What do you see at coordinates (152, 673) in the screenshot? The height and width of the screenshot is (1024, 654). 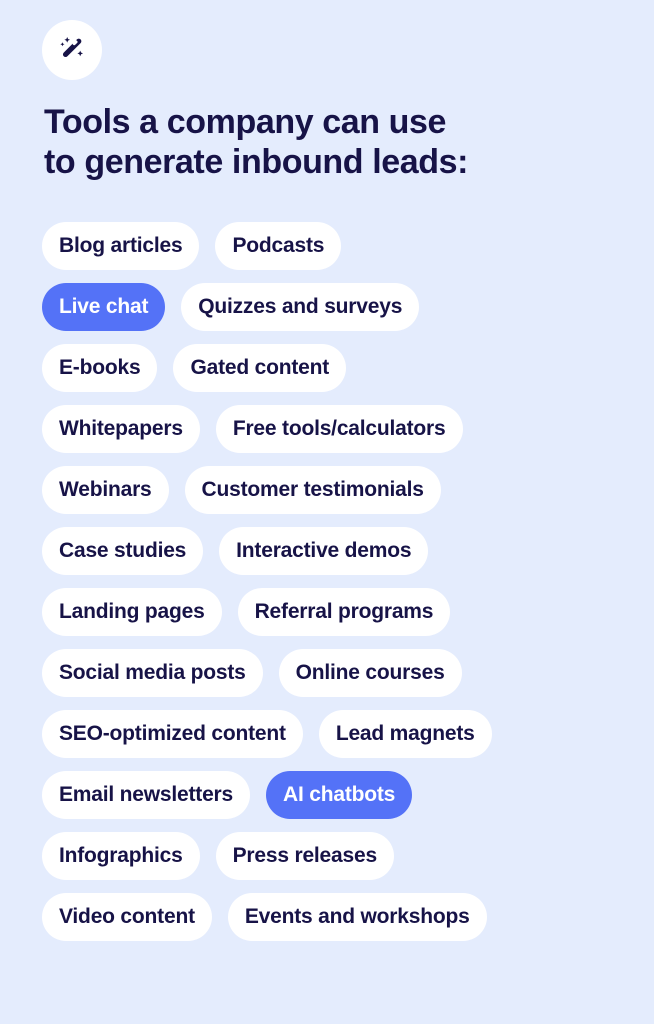 I see `tag-pill: Social media posts` at bounding box center [152, 673].